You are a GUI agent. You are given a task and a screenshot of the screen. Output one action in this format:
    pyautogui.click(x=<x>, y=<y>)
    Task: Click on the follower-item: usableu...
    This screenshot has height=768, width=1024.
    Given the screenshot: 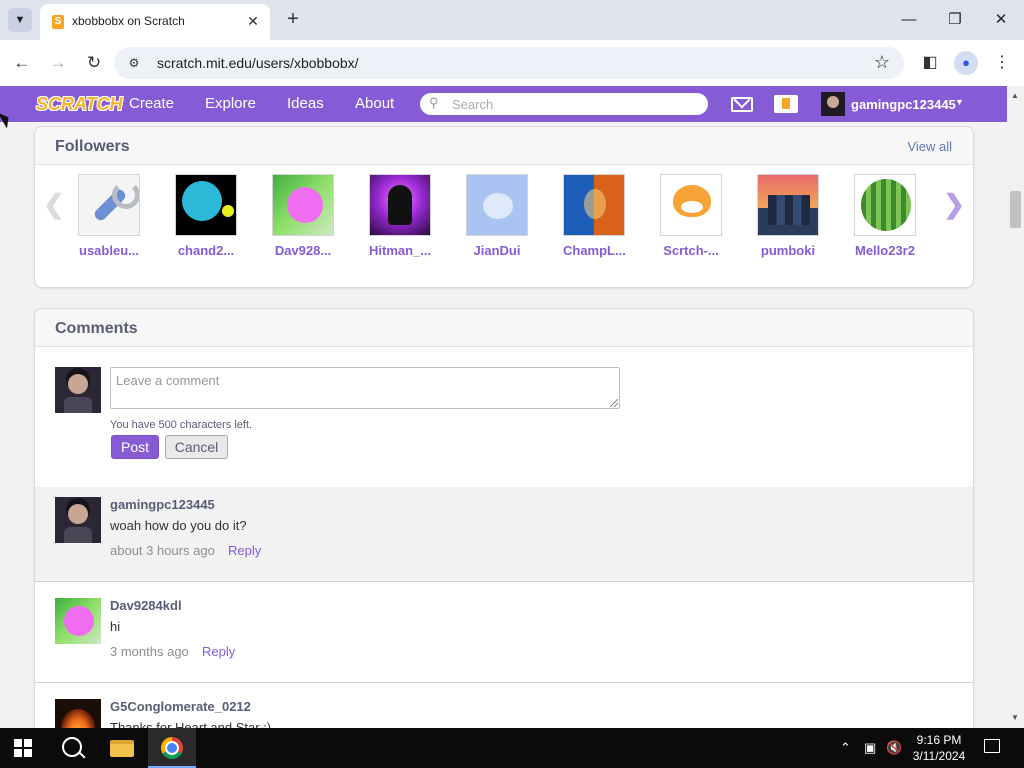 What is the action you would take?
    pyautogui.click(x=109, y=216)
    